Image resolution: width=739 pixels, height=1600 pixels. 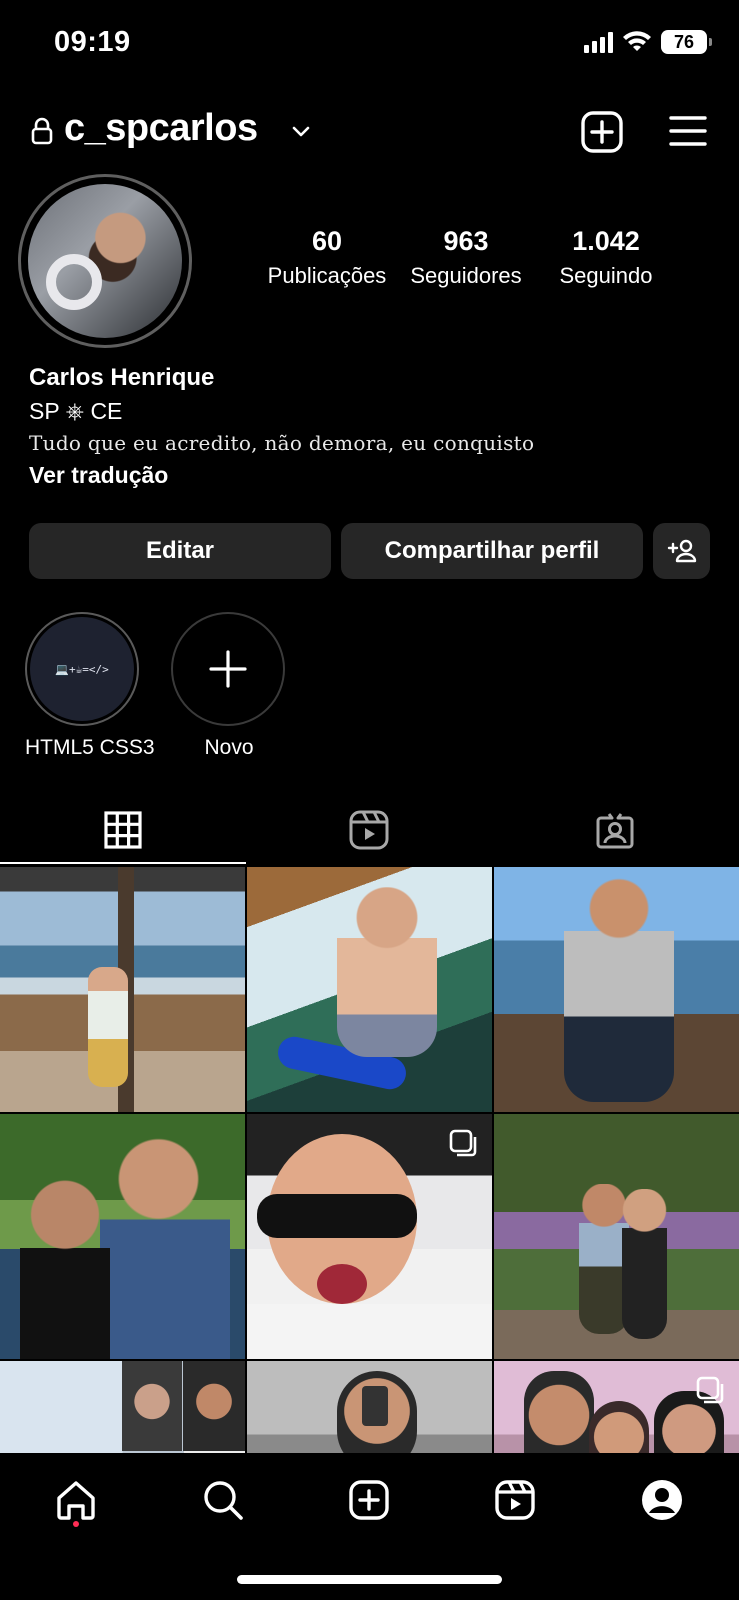 What do you see at coordinates (76, 1524) in the screenshot?
I see `notification-dot` at bounding box center [76, 1524].